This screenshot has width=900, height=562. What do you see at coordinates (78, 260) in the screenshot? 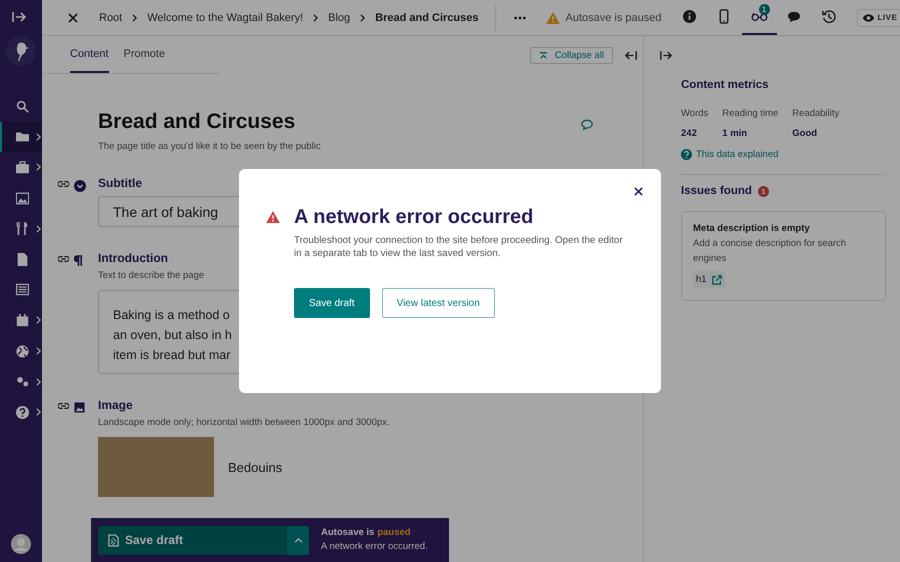
I see `pilcrow-icon` at bounding box center [78, 260].